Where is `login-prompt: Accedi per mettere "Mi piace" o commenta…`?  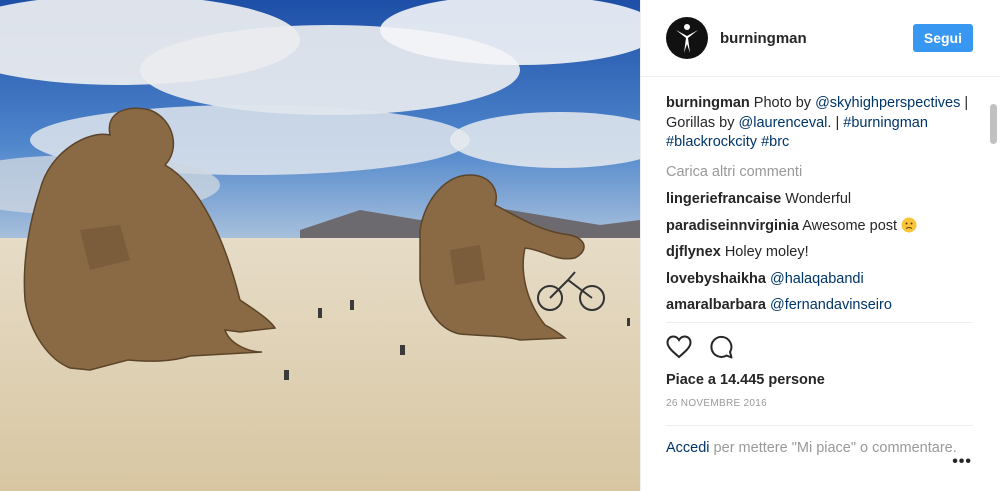
login-prompt: Accedi per mettere "Mi piace" o commenta… is located at coordinates (819, 441).